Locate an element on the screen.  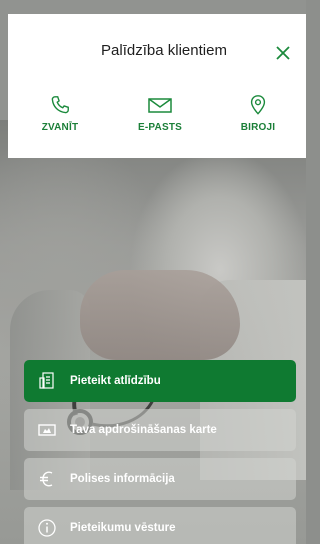
policy-info-button: Polises informācija is located at coordinates (160, 479).